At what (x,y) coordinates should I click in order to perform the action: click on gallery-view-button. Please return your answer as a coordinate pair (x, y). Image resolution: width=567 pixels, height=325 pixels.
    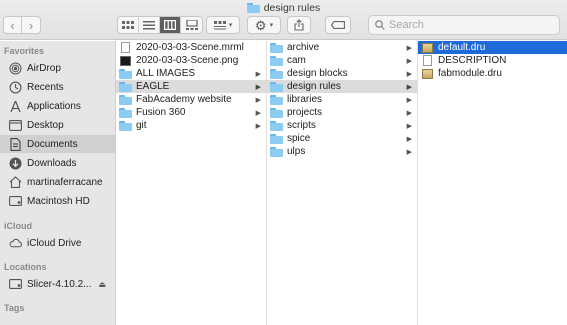
    Looking at the image, I should click on (191, 25).